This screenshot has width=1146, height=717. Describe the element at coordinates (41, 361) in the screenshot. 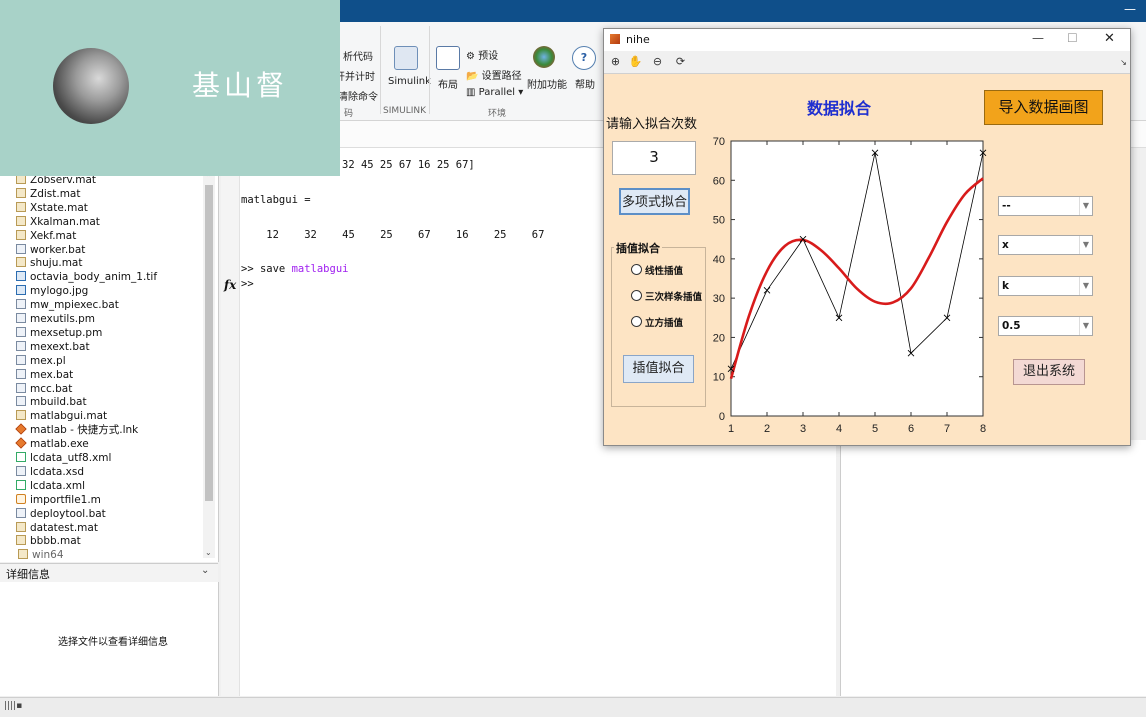

I see `file-list-item: mex.pl` at that location.